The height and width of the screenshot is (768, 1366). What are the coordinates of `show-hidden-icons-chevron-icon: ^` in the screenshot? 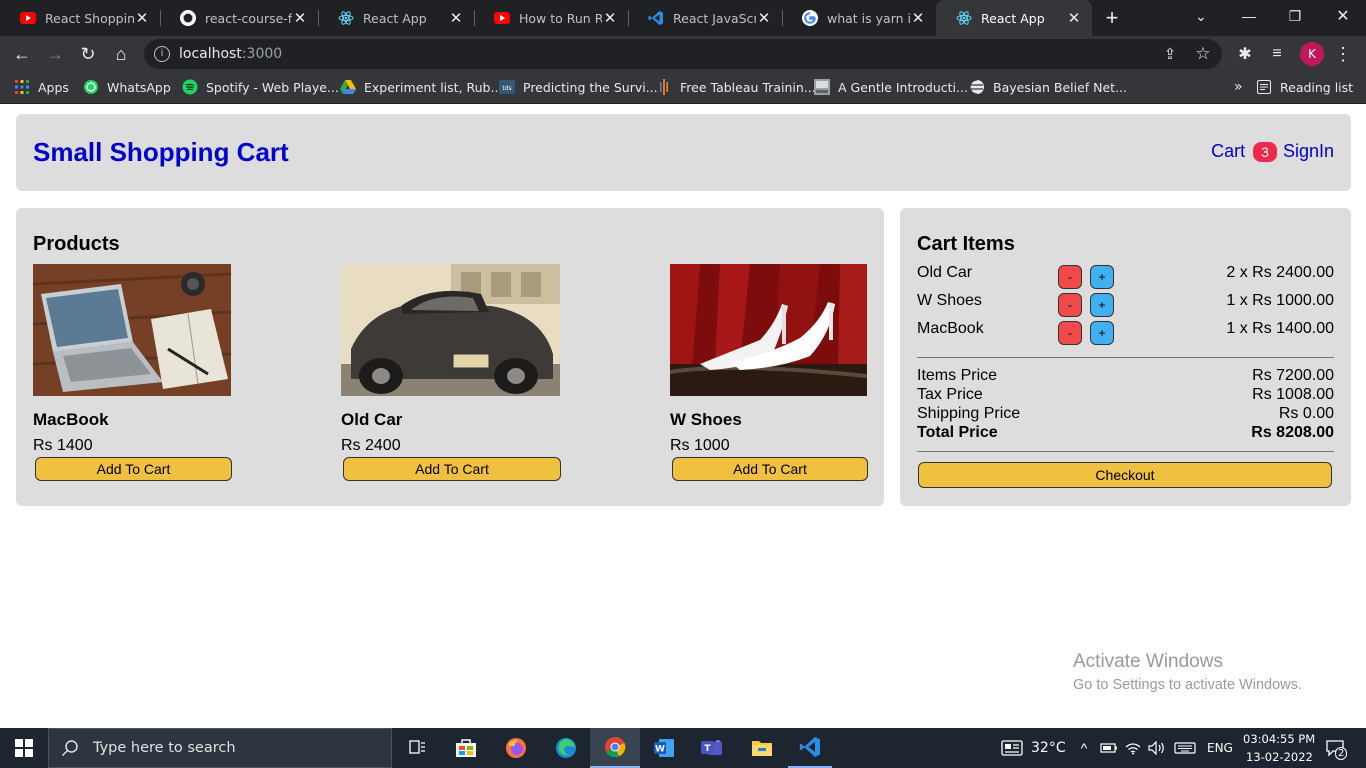 It's located at (1084, 748).